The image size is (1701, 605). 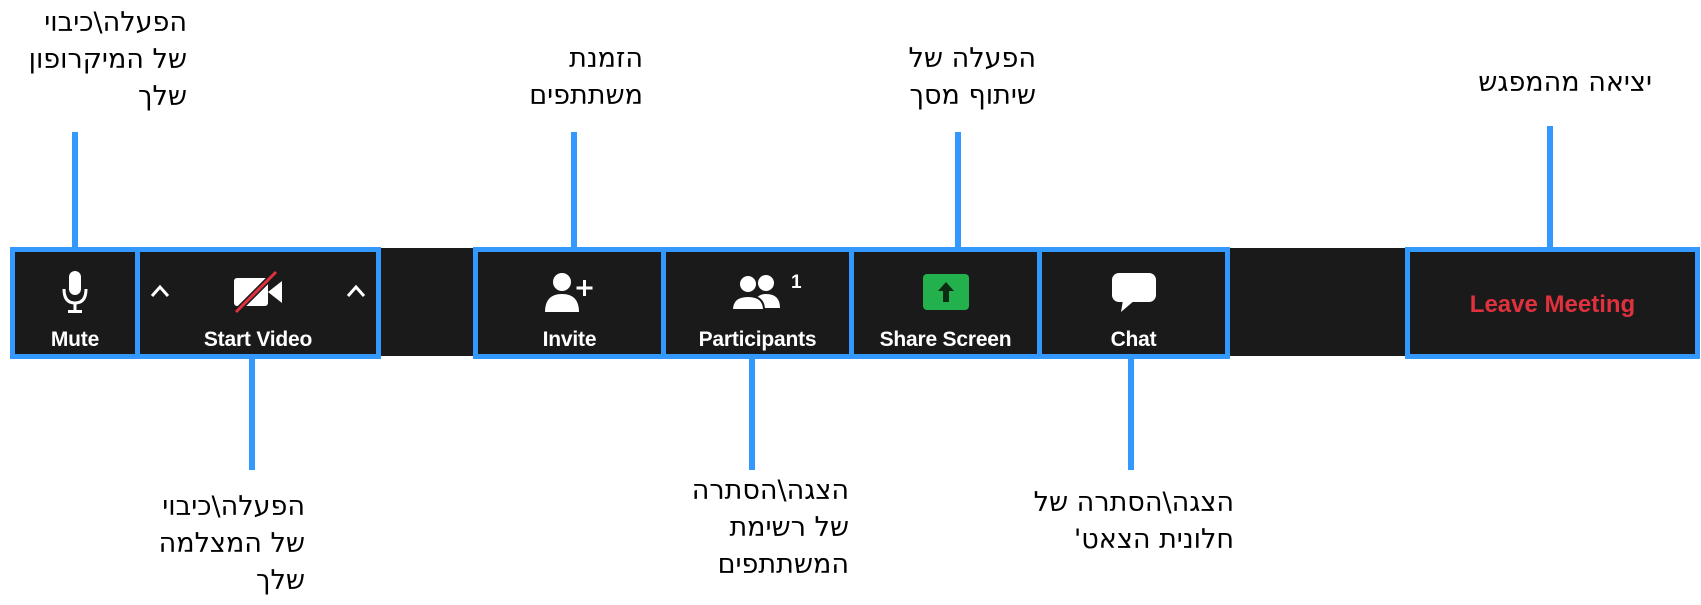 What do you see at coordinates (1133, 292) in the screenshot?
I see `chat-bubble-icon` at bounding box center [1133, 292].